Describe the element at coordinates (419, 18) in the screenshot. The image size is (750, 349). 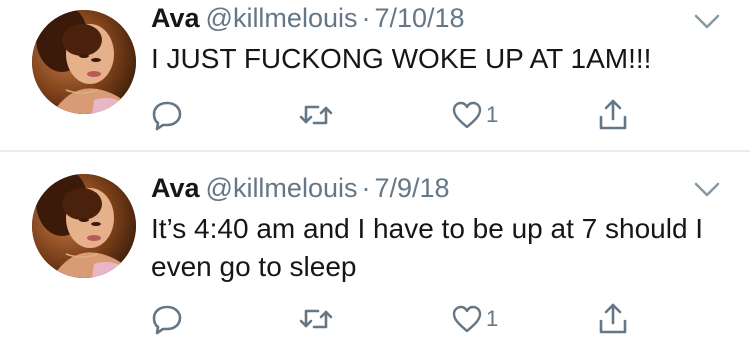
I see `tweet-date: 7/10/18` at that location.